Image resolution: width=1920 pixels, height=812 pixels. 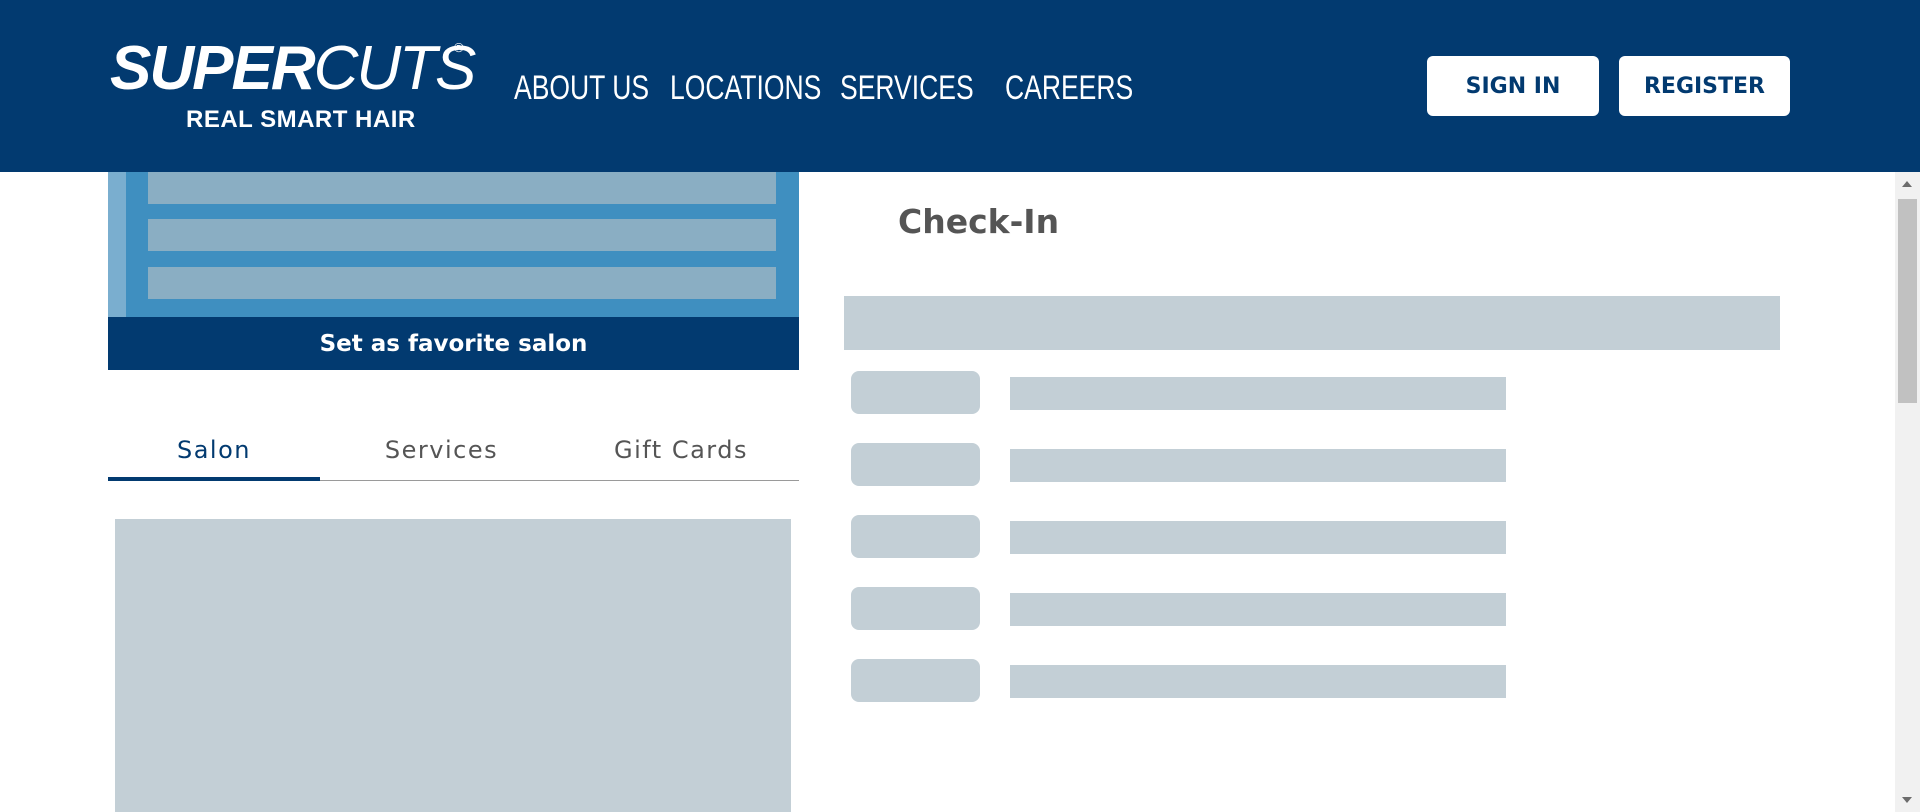 I want to click on nav-about-us: ABOUT US, so click(x=581, y=88).